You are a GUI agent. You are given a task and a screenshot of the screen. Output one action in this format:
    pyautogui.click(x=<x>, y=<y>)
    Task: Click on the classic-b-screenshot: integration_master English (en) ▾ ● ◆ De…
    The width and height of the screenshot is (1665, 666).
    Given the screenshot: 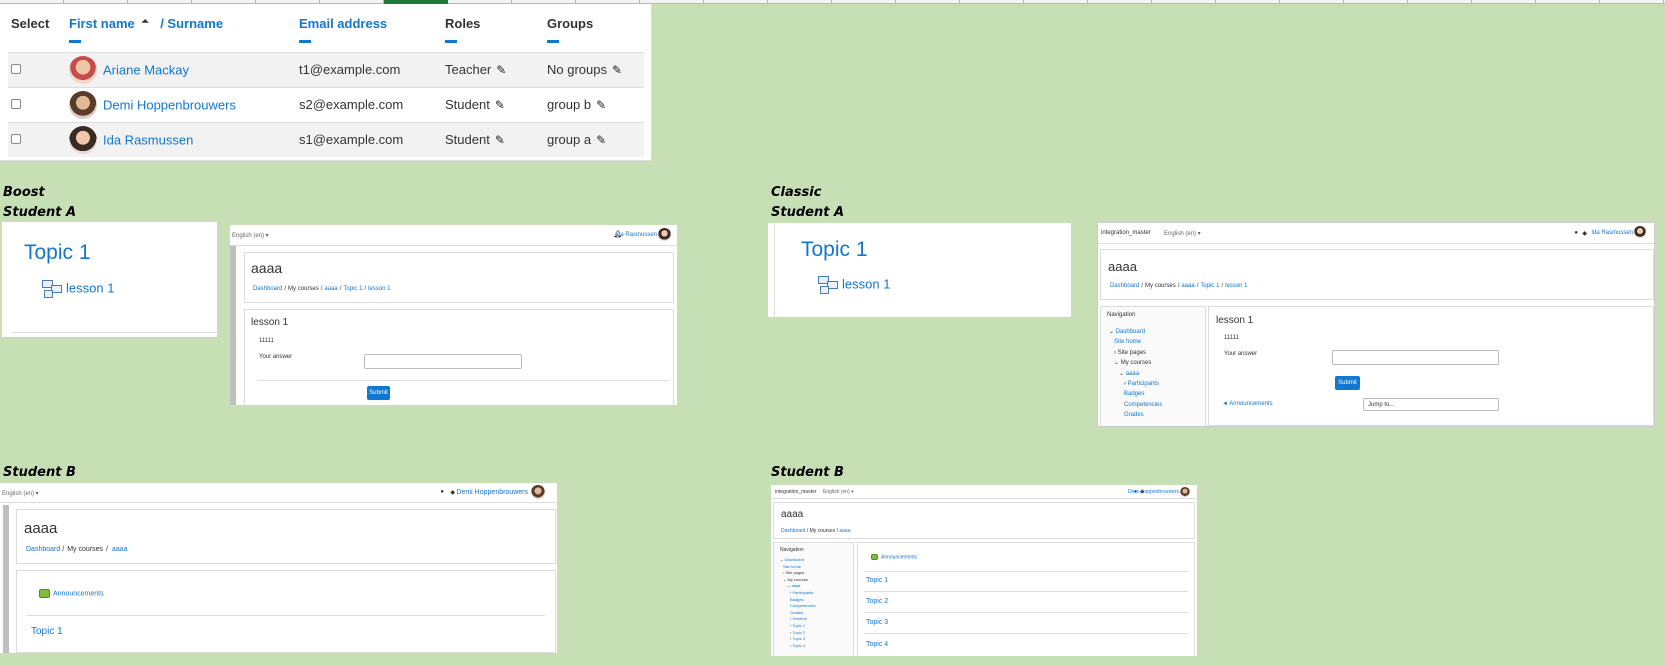 What is the action you would take?
    pyautogui.click(x=984, y=570)
    